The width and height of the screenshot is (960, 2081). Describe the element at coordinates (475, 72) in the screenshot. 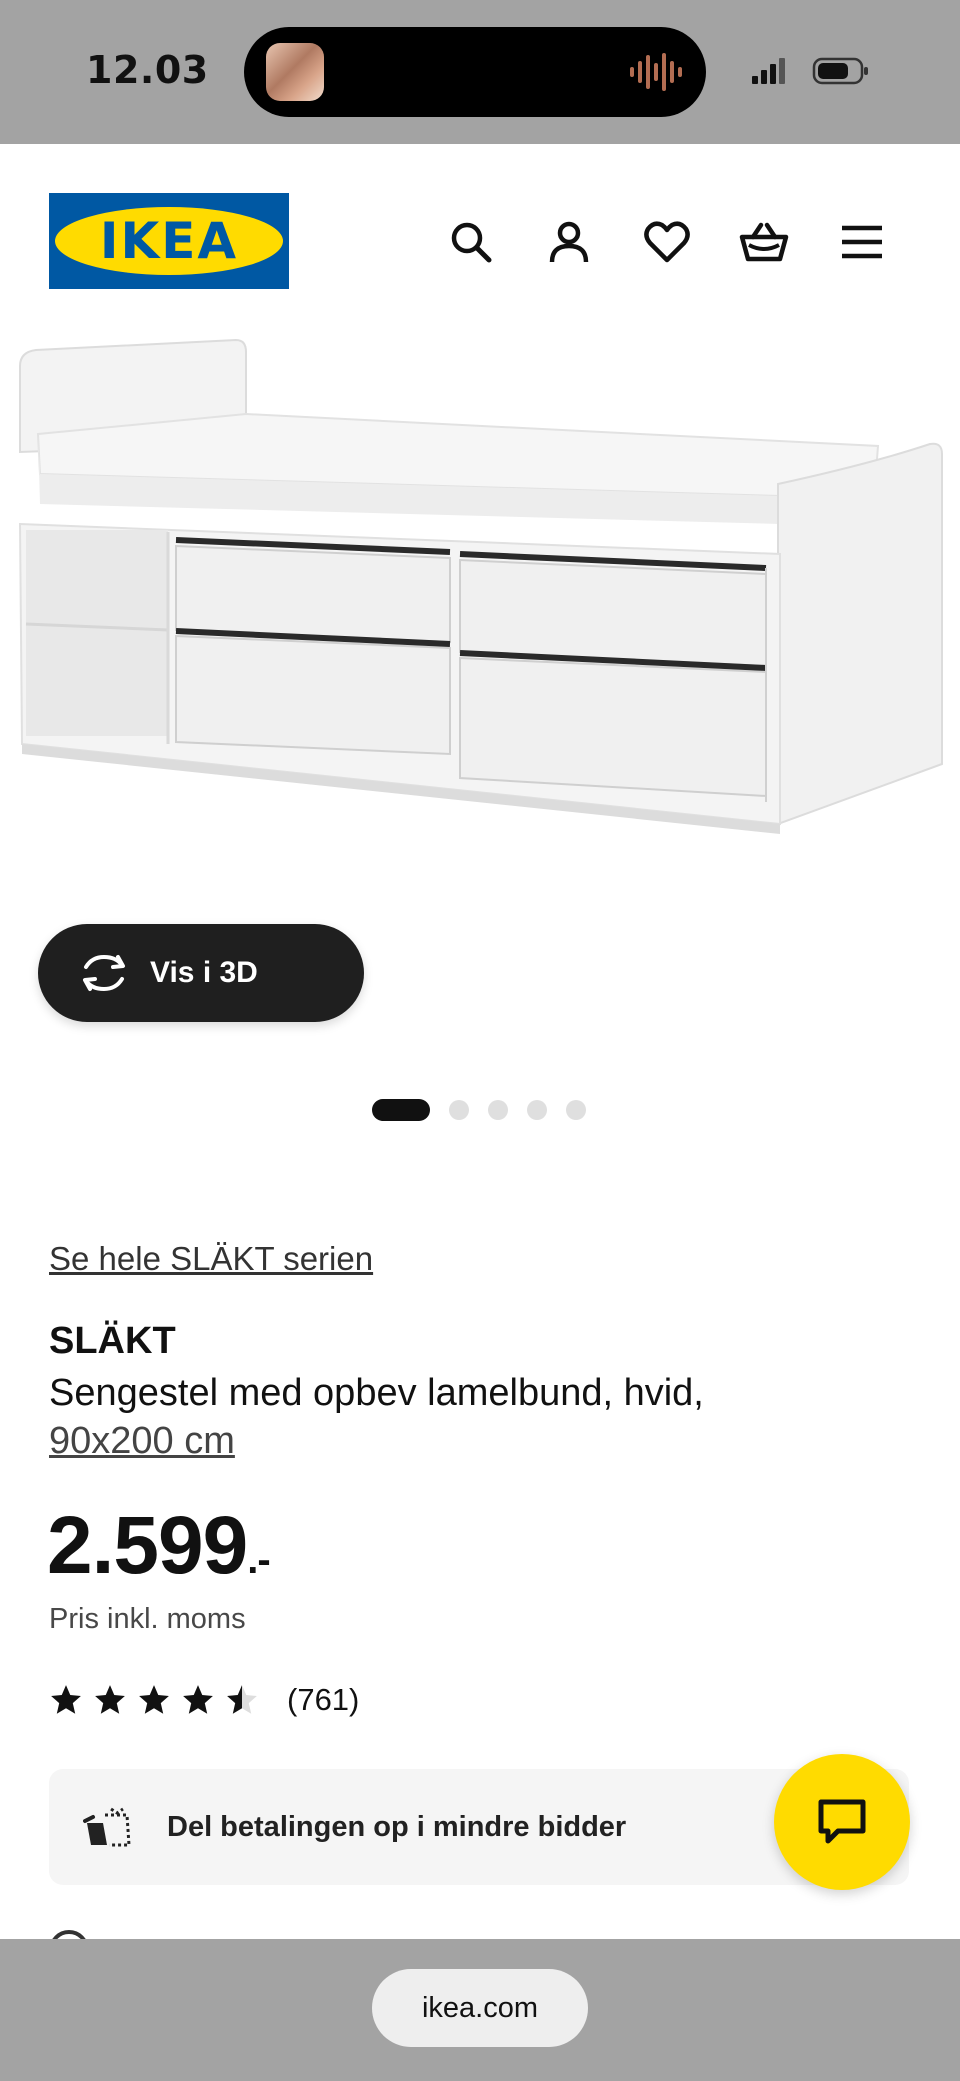

I see `dynamic-island` at that location.